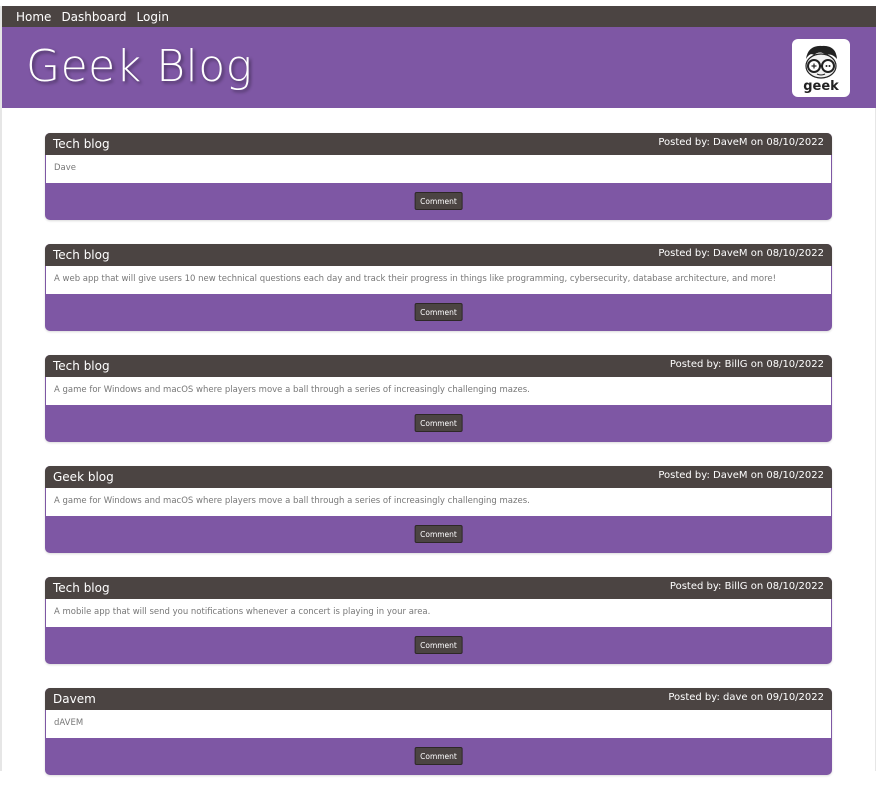 This screenshot has height=799, width=876. What do you see at coordinates (439, 16) in the screenshot?
I see `top-nav: Home Dashboard Login` at bounding box center [439, 16].